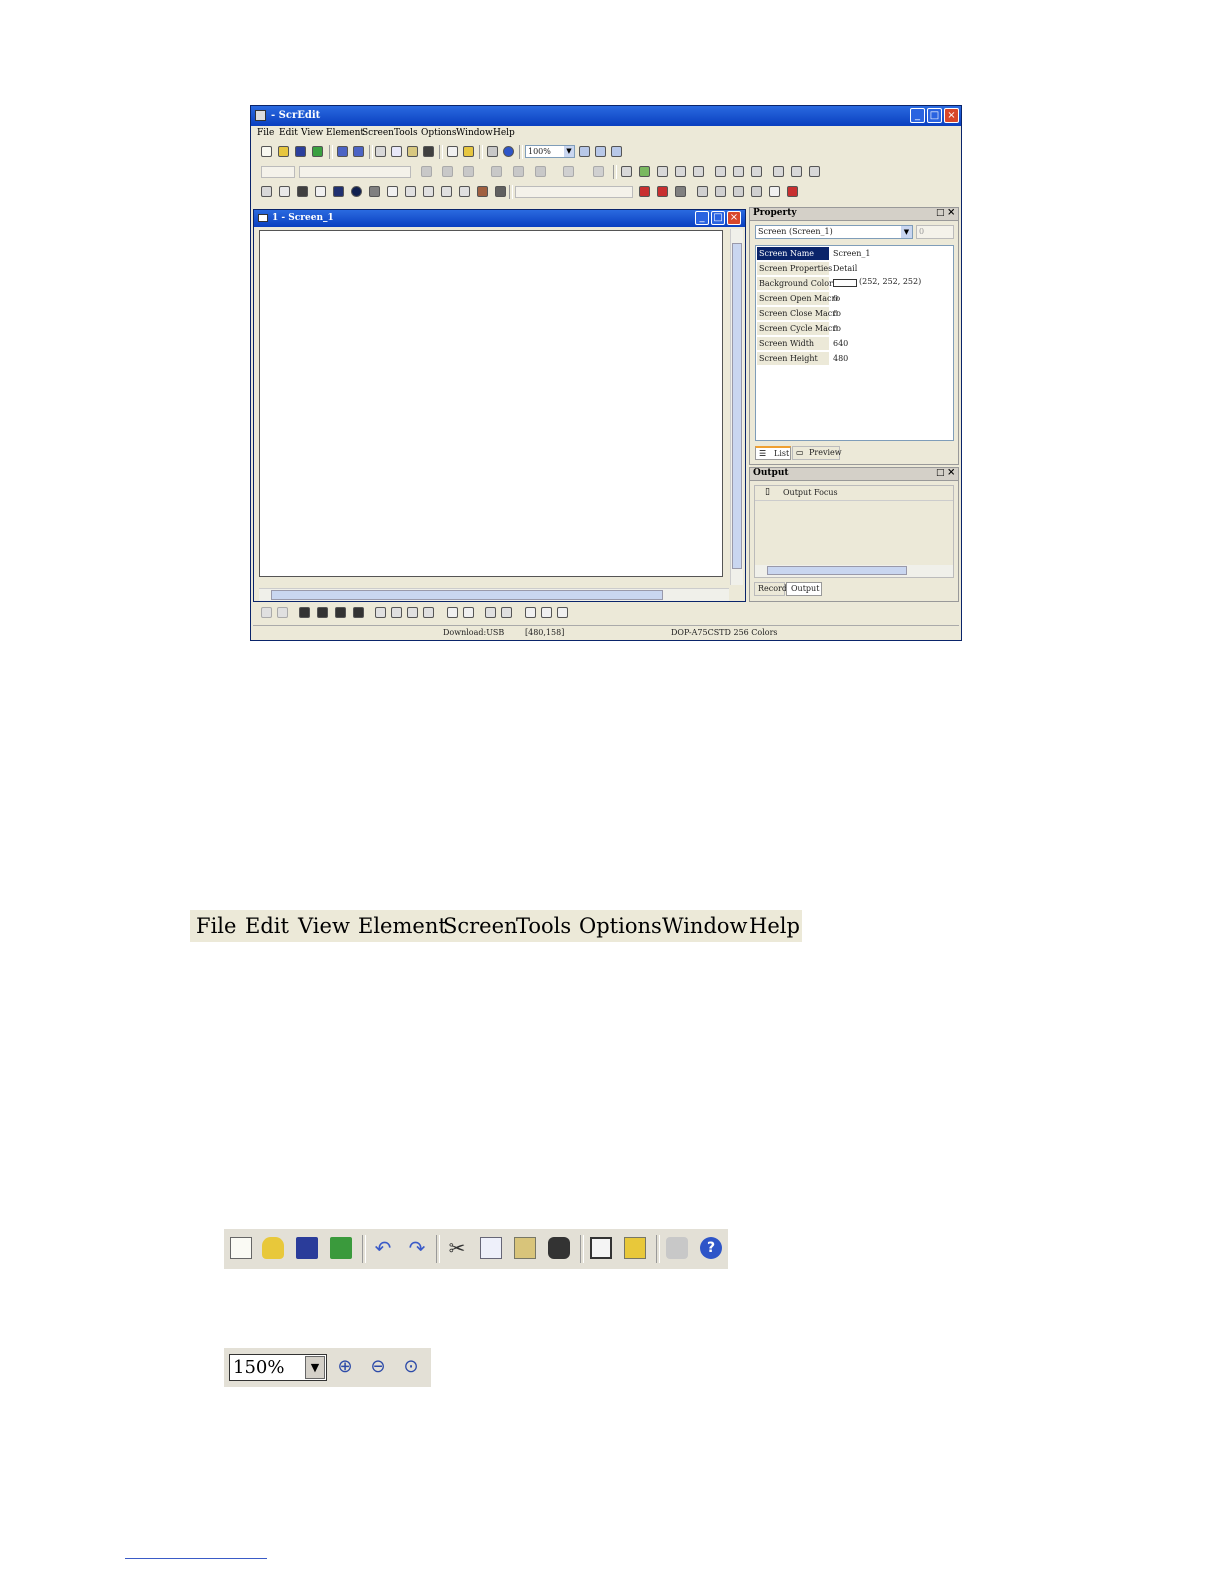  I want to click on same-height-icon, so click(506, 612).